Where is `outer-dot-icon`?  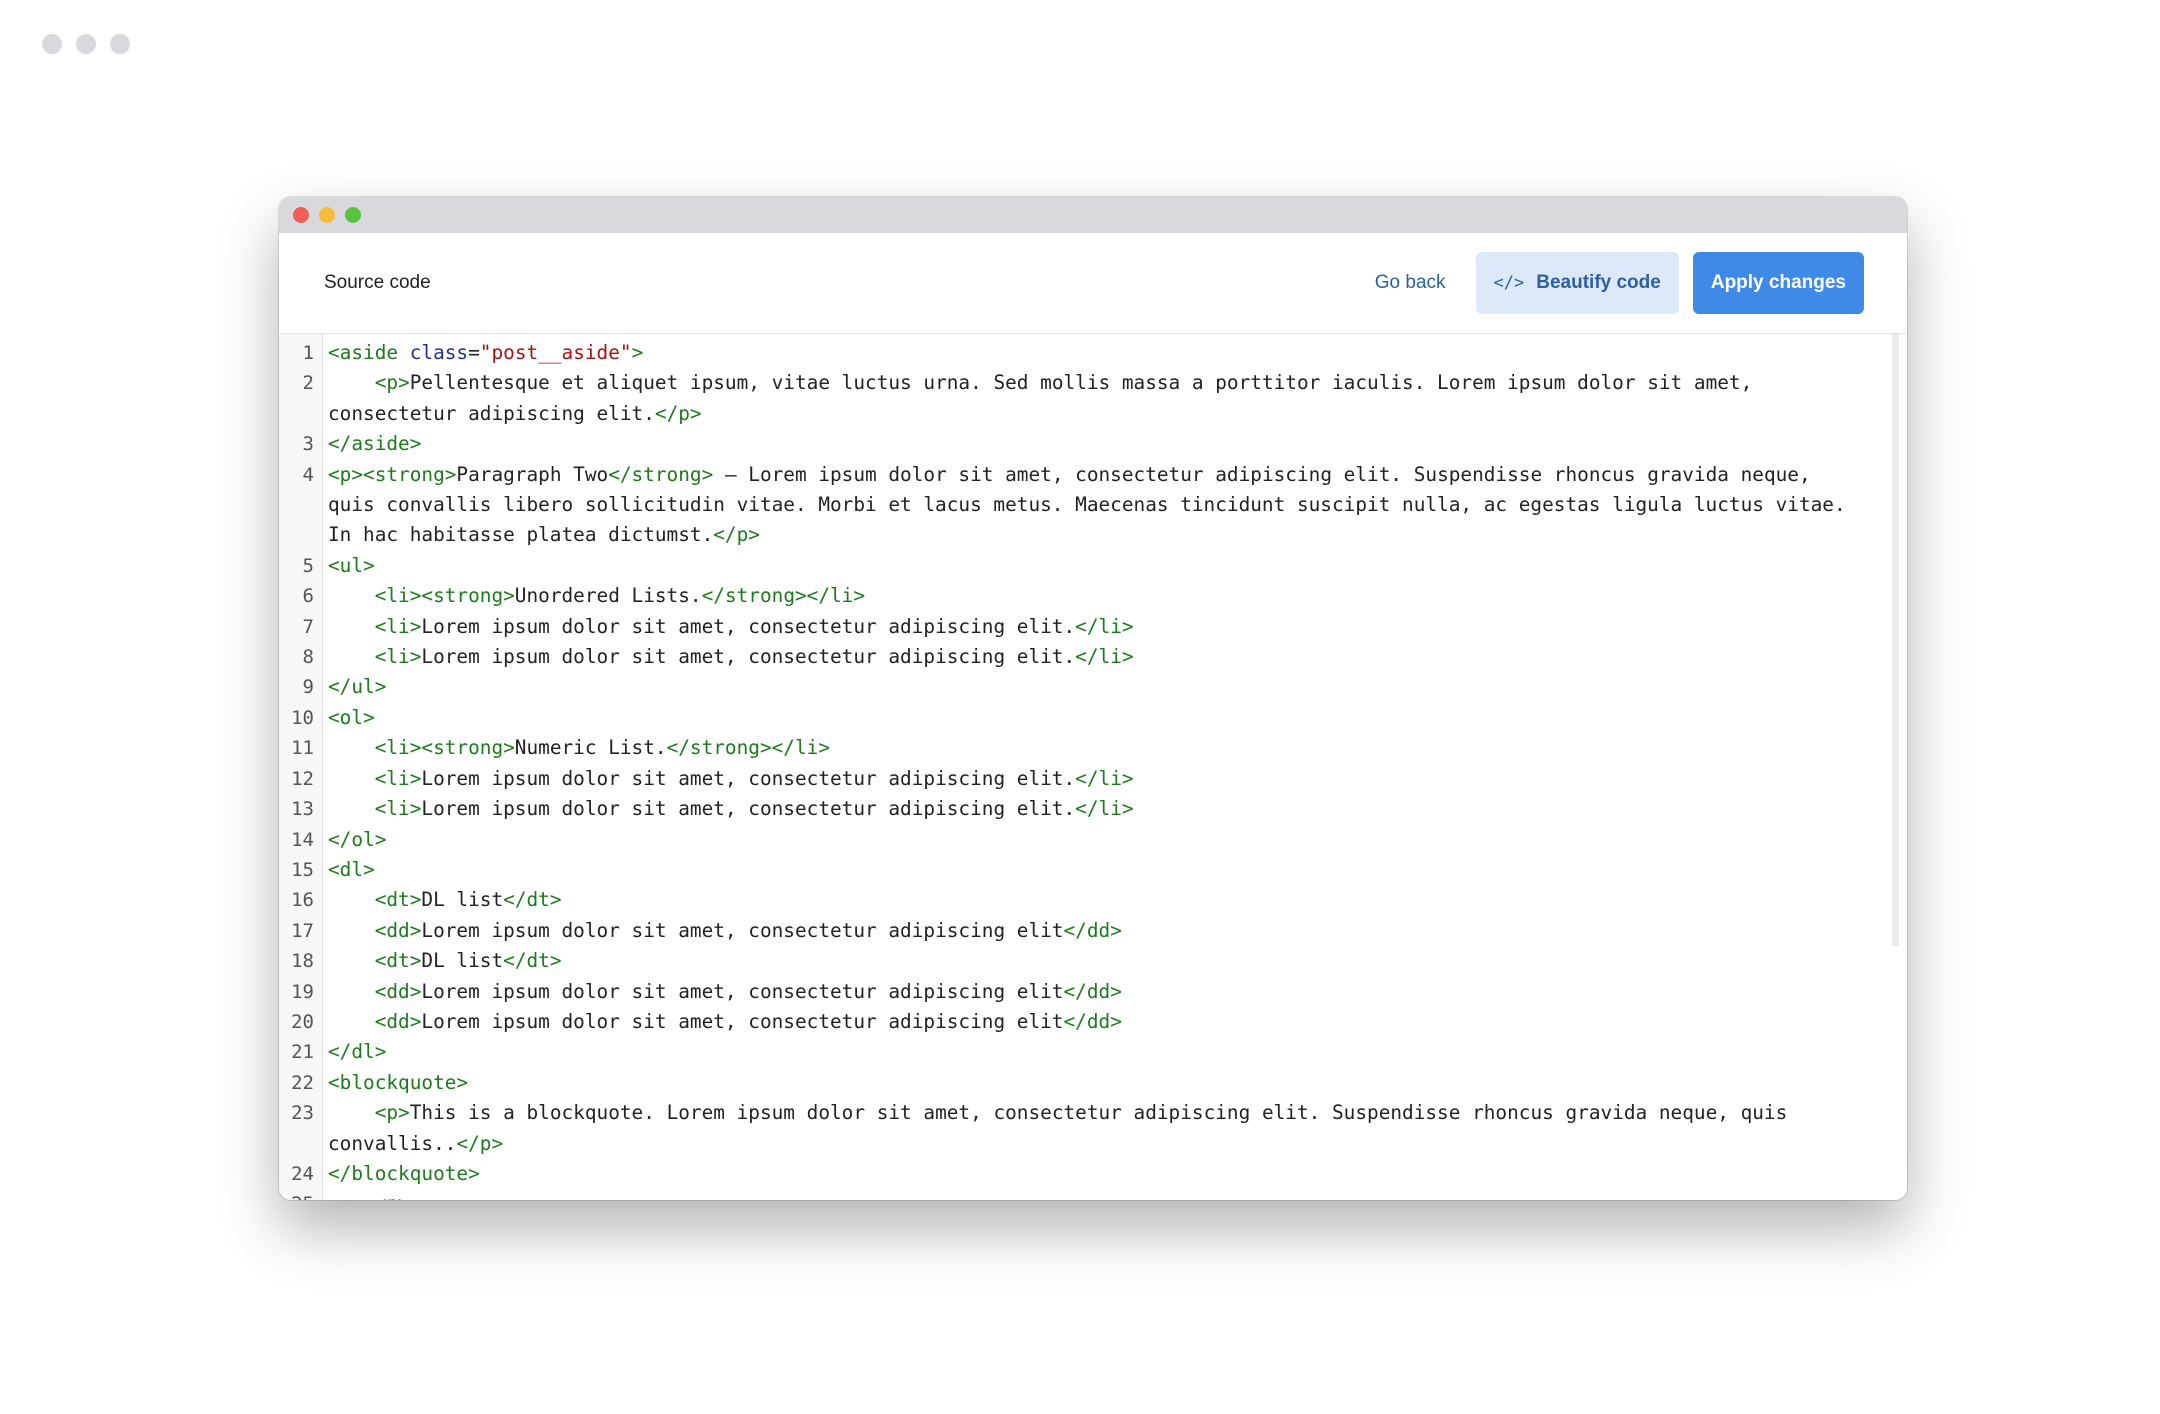
outer-dot-icon is located at coordinates (86, 44).